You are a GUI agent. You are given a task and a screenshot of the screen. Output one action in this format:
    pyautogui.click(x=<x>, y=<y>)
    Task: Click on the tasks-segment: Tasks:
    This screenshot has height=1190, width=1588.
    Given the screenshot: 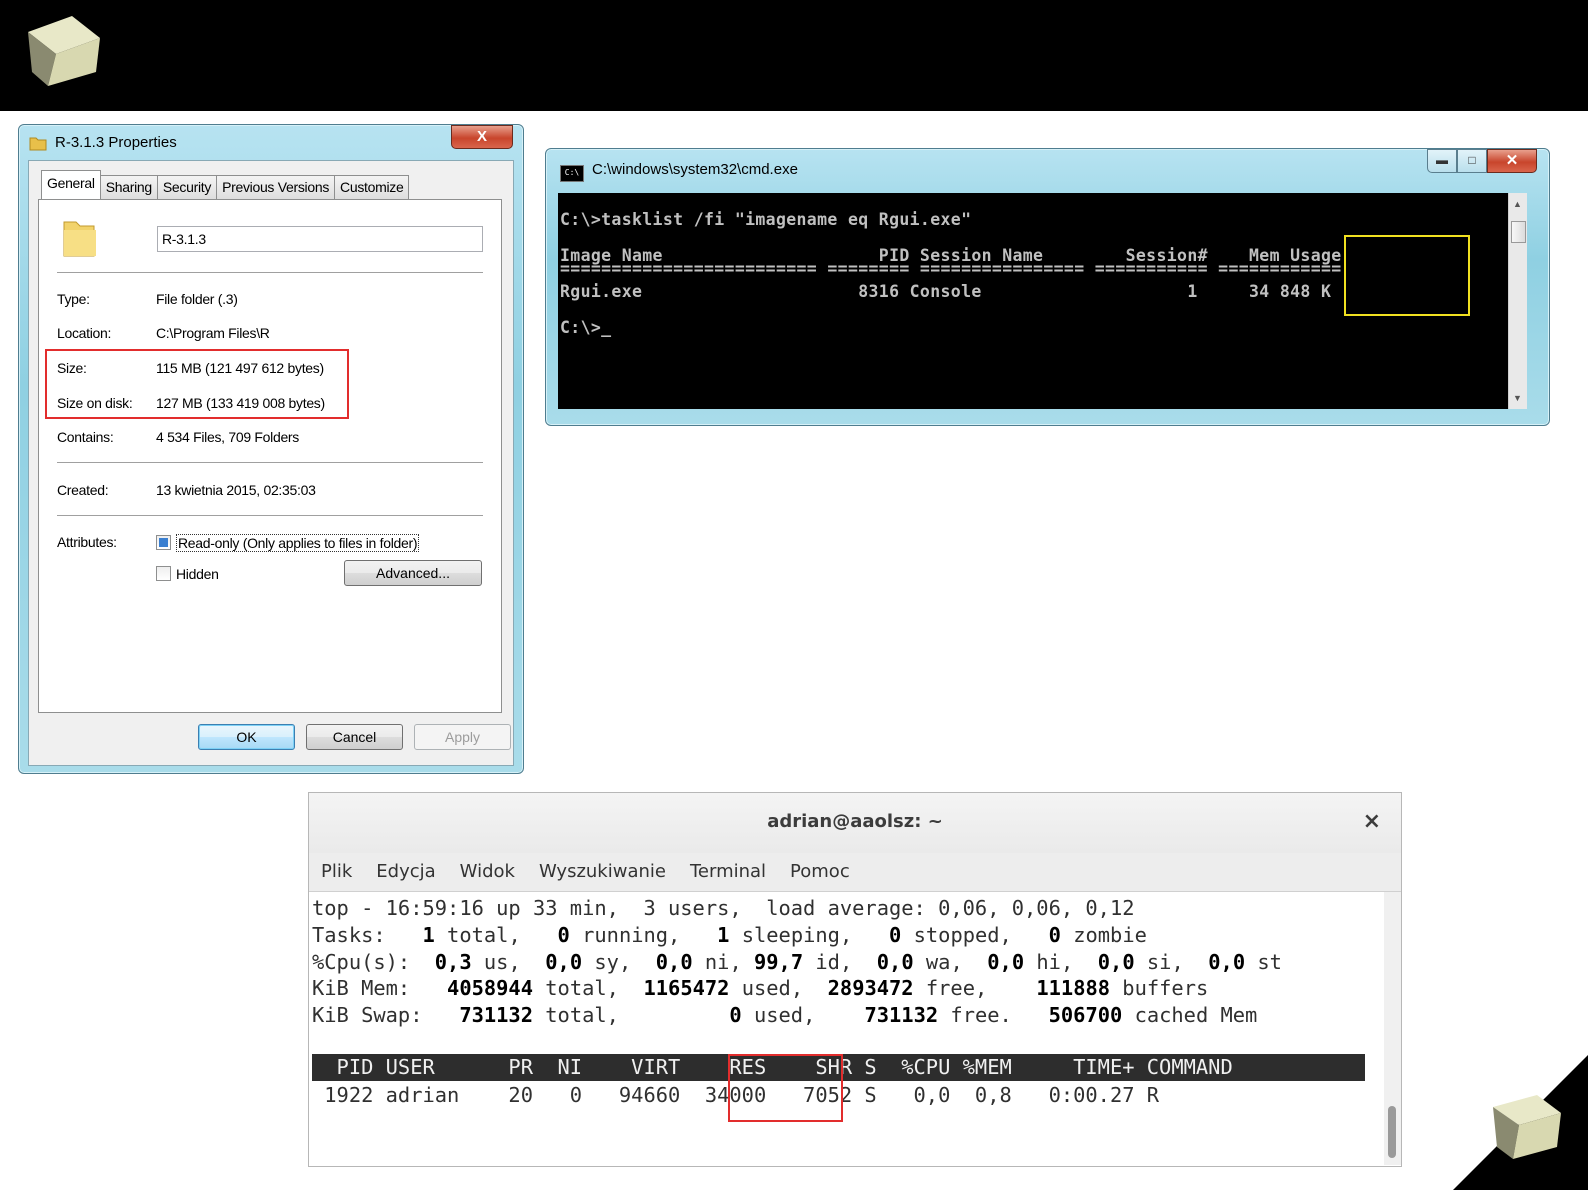 What is the action you would take?
    pyautogui.click(x=355, y=935)
    